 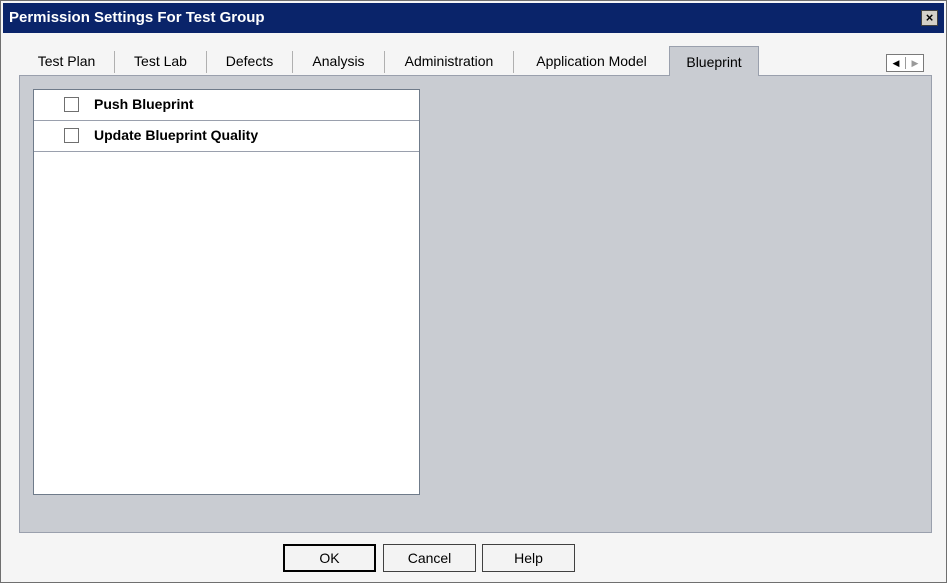 What do you see at coordinates (137, 17) in the screenshot?
I see `dialog-title: Permission Settings For Test Group` at bounding box center [137, 17].